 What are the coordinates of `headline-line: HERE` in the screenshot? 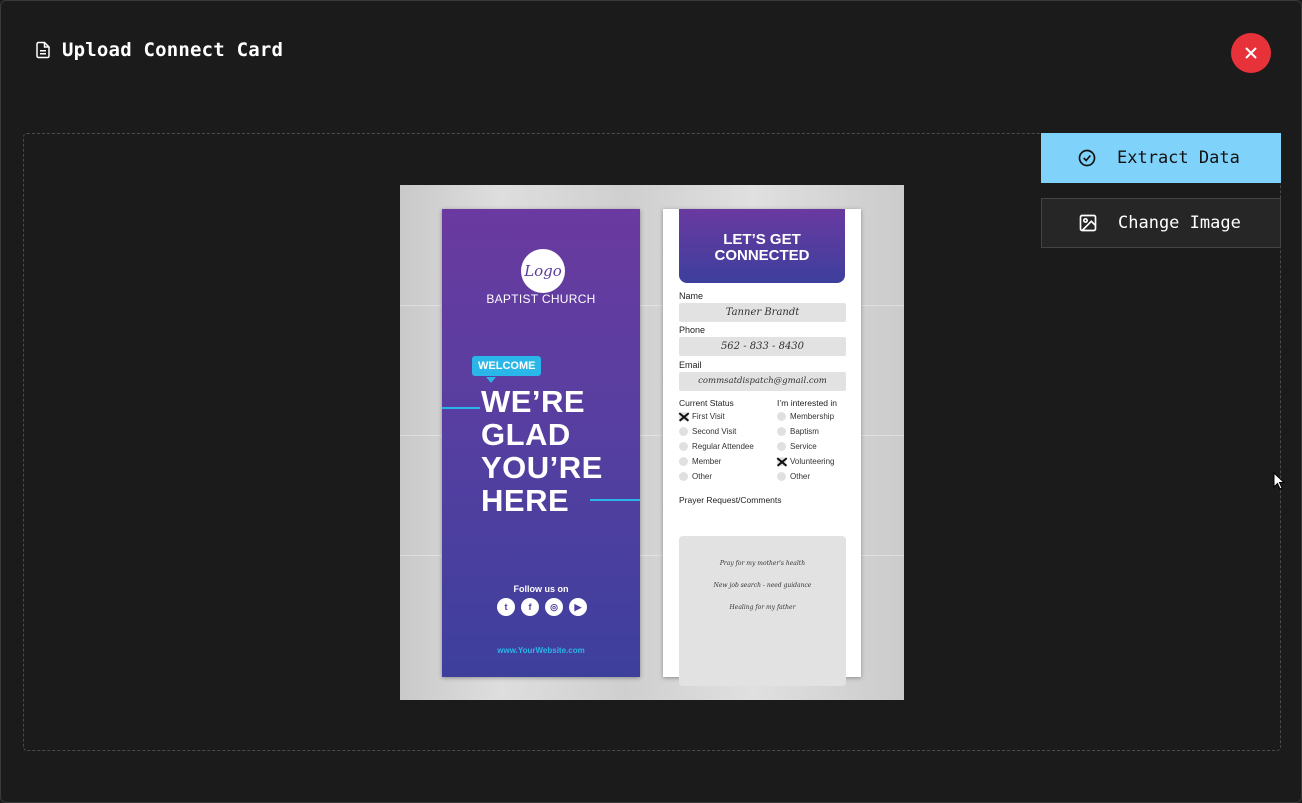 It's located at (525, 500).